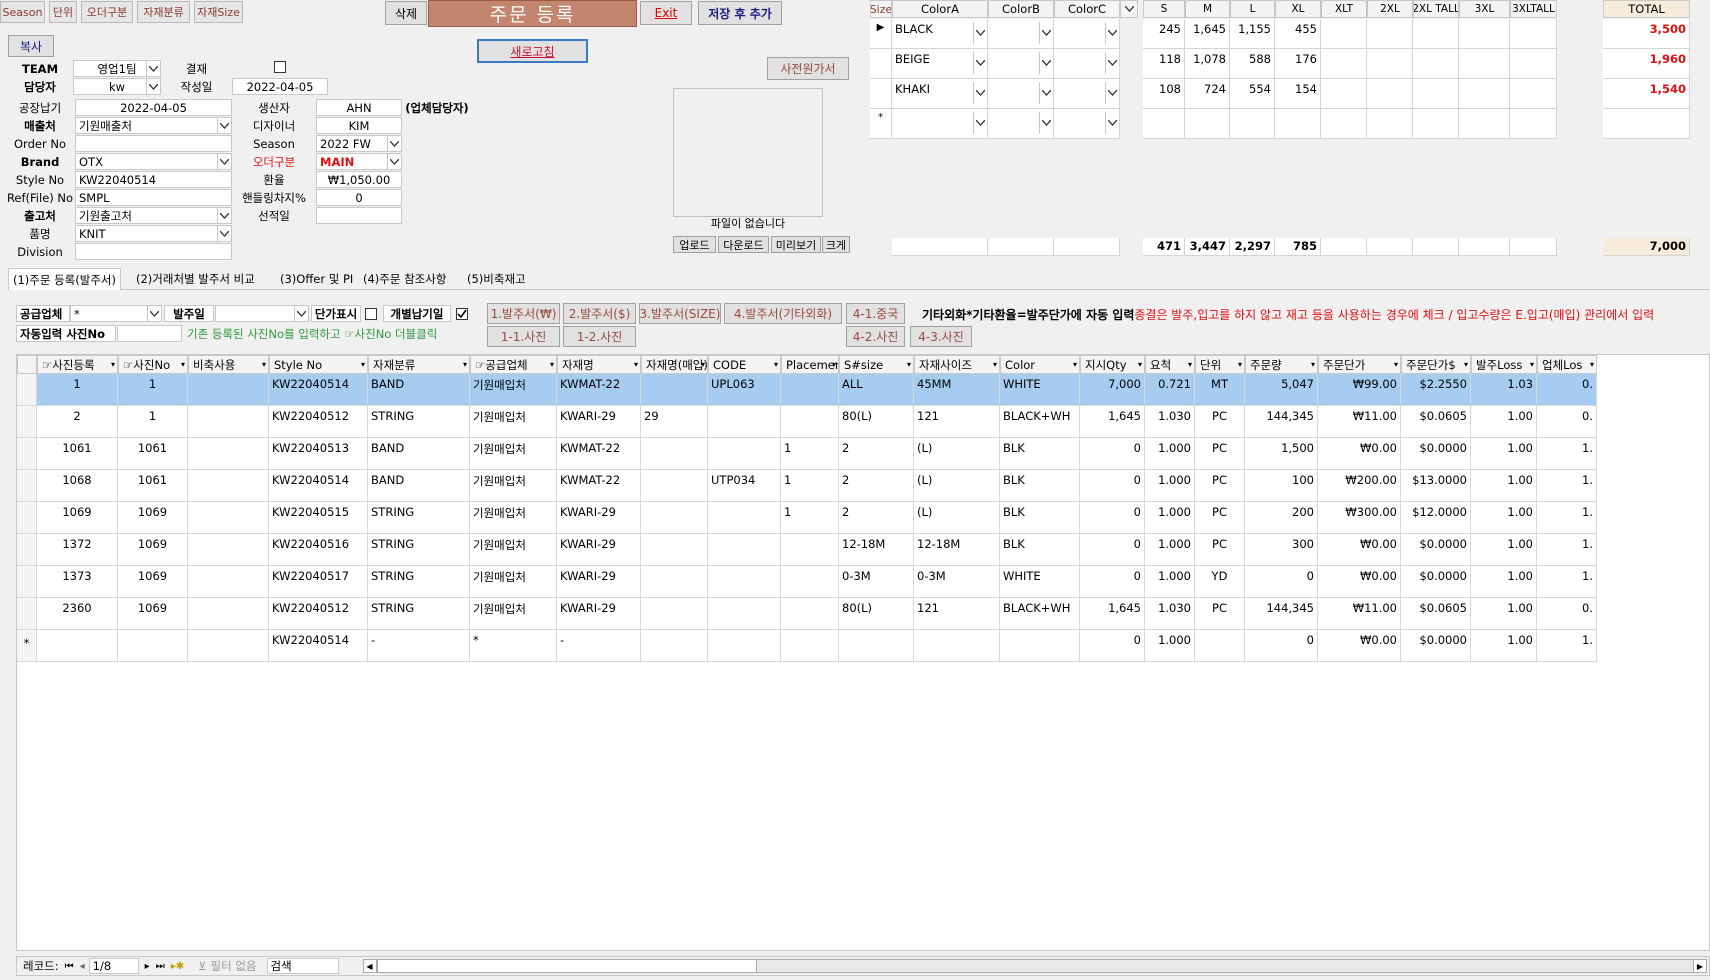 The width and height of the screenshot is (1710, 980). I want to click on ship-select: 기원출고처, so click(153, 215).